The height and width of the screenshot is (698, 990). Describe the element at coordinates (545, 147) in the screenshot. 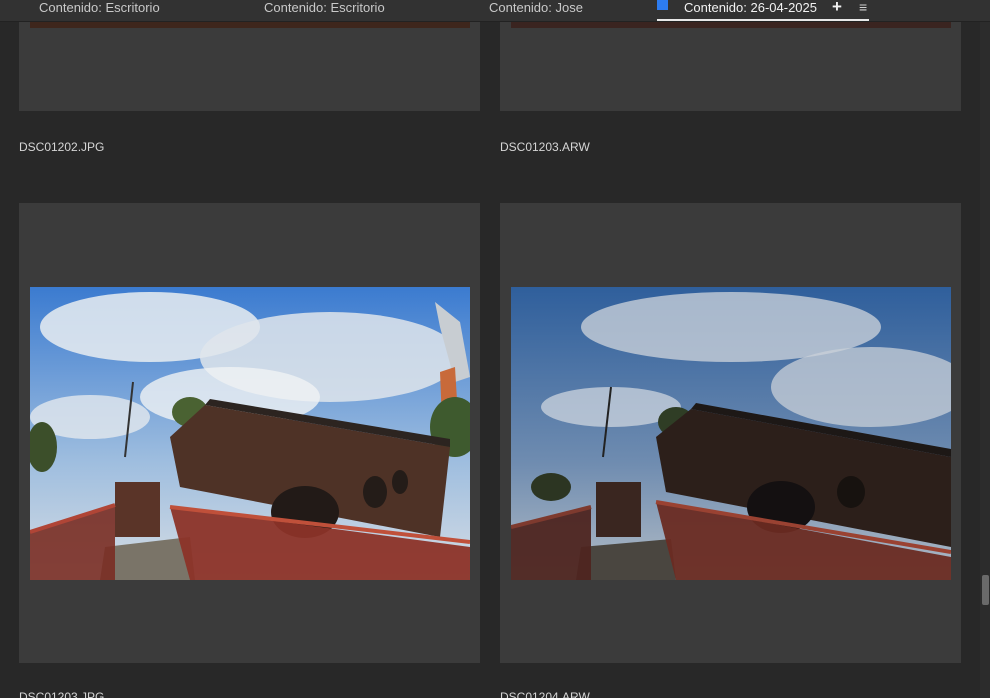

I see `filename-label: DSC01203.ARW` at that location.